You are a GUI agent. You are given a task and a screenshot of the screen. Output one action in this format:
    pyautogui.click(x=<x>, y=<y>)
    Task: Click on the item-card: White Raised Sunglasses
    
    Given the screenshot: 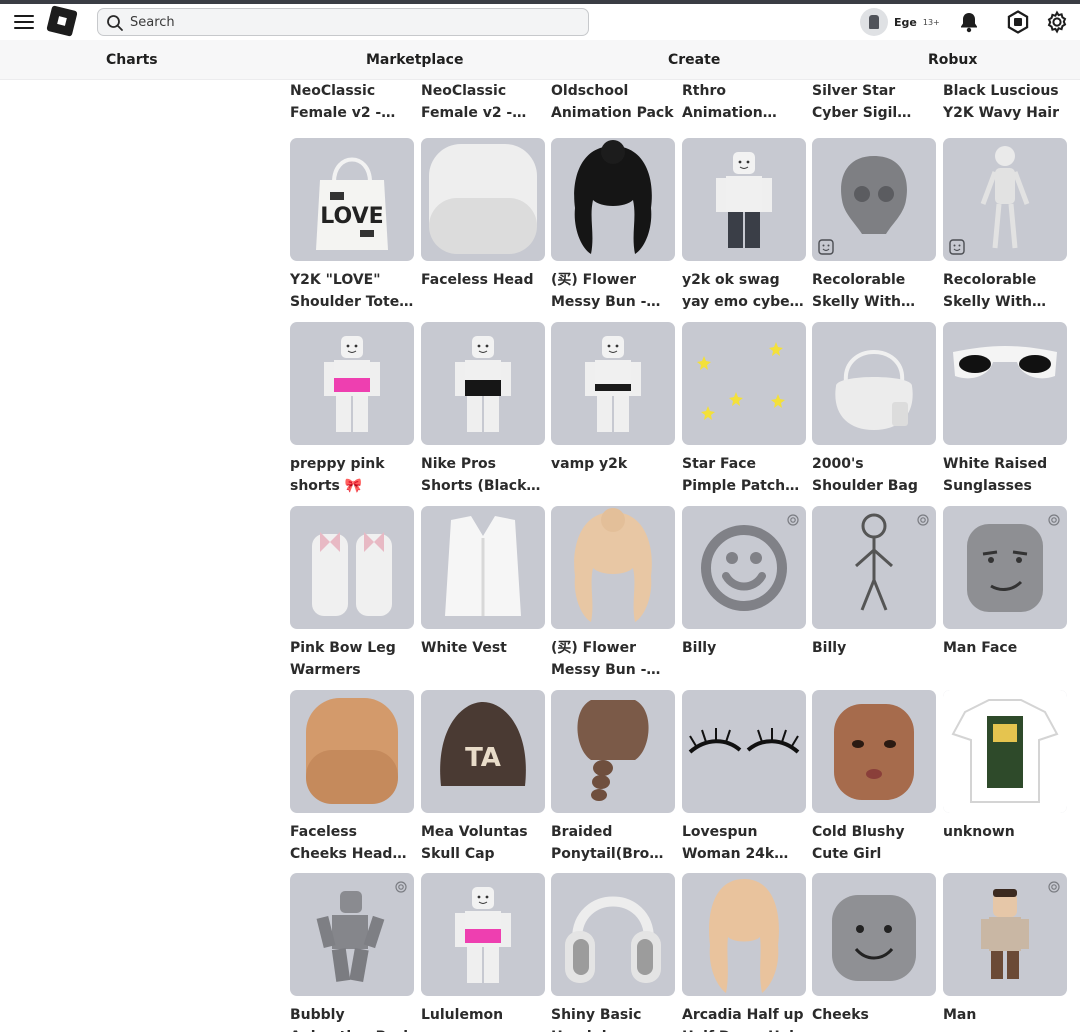 What is the action you would take?
    pyautogui.click(x=1005, y=409)
    